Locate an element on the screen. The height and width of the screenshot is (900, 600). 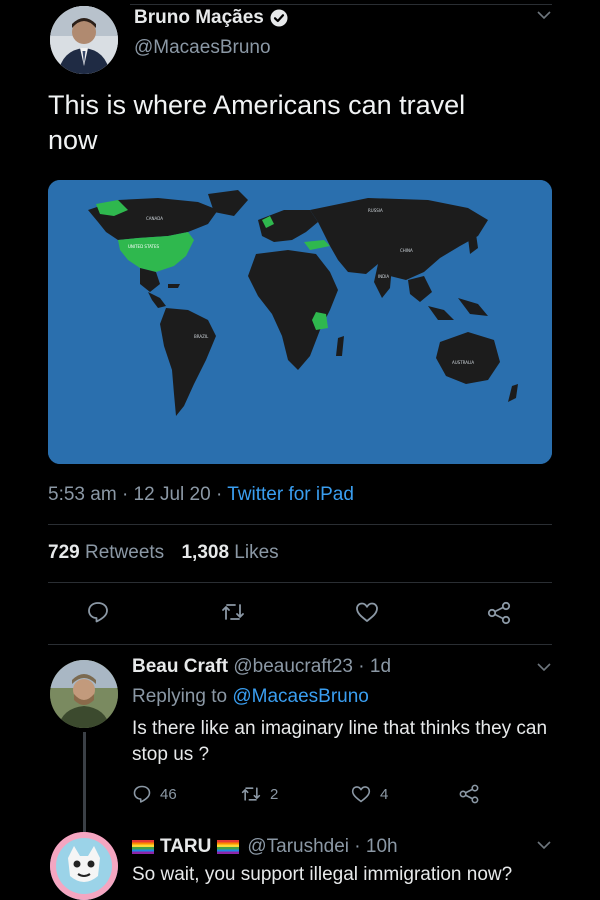
author-avatar-image is located at coordinates (84, 40).